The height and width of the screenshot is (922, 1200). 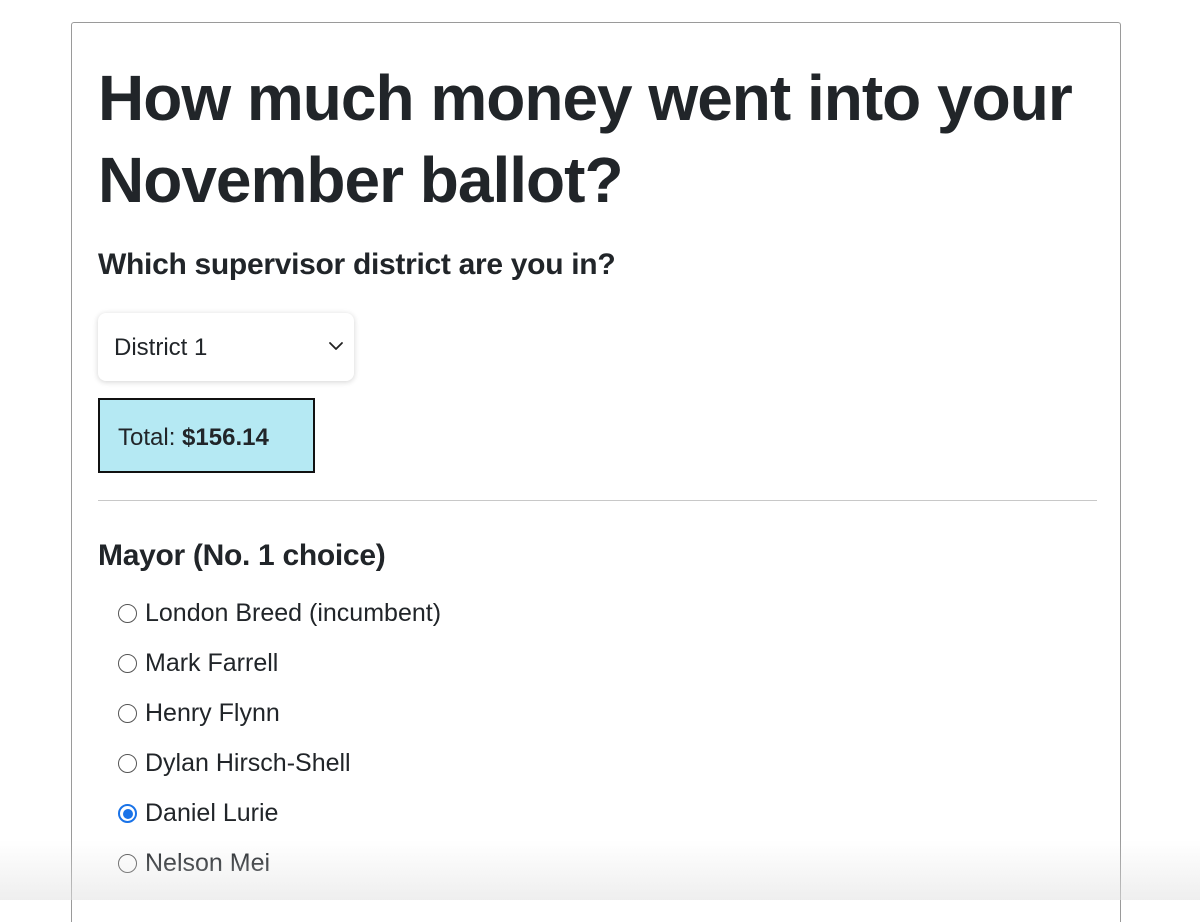 I want to click on mayor-option: London Breed (incumbent), so click(x=279, y=623).